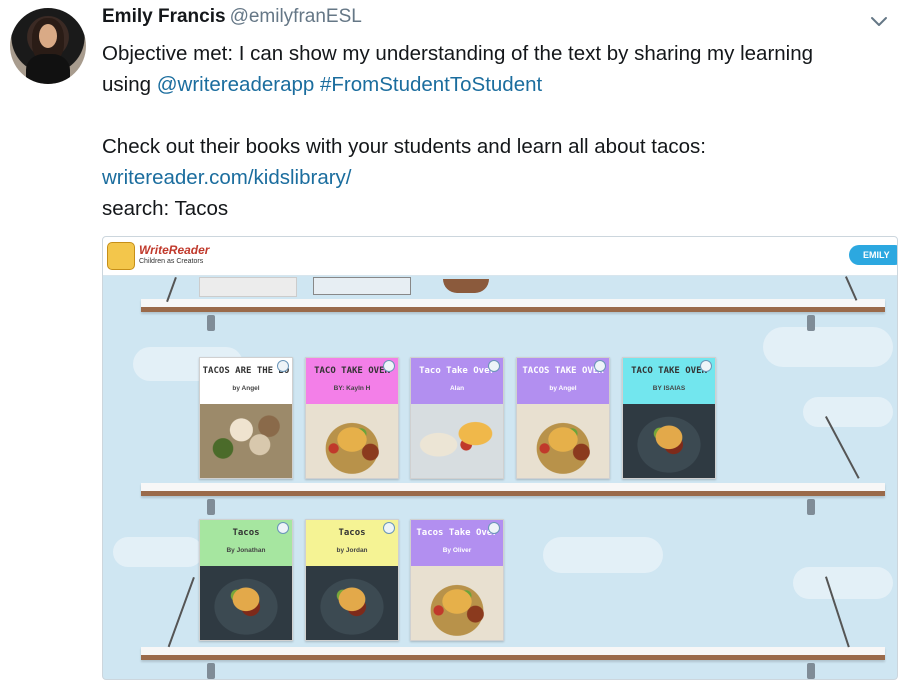 The image size is (906, 684). What do you see at coordinates (171, 261) in the screenshot?
I see `logo-subtitle: Children as Creators` at bounding box center [171, 261].